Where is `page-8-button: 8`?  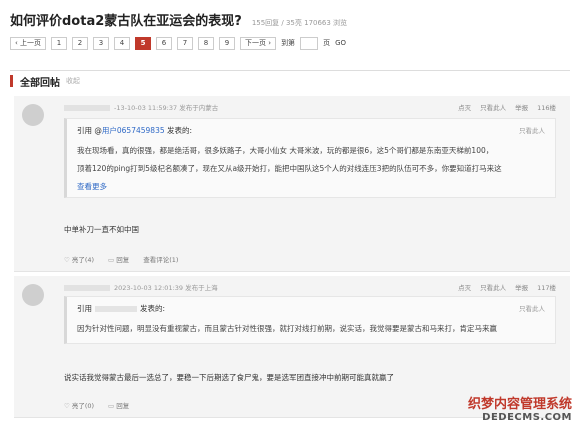 page-8-button: 8 is located at coordinates (206, 43).